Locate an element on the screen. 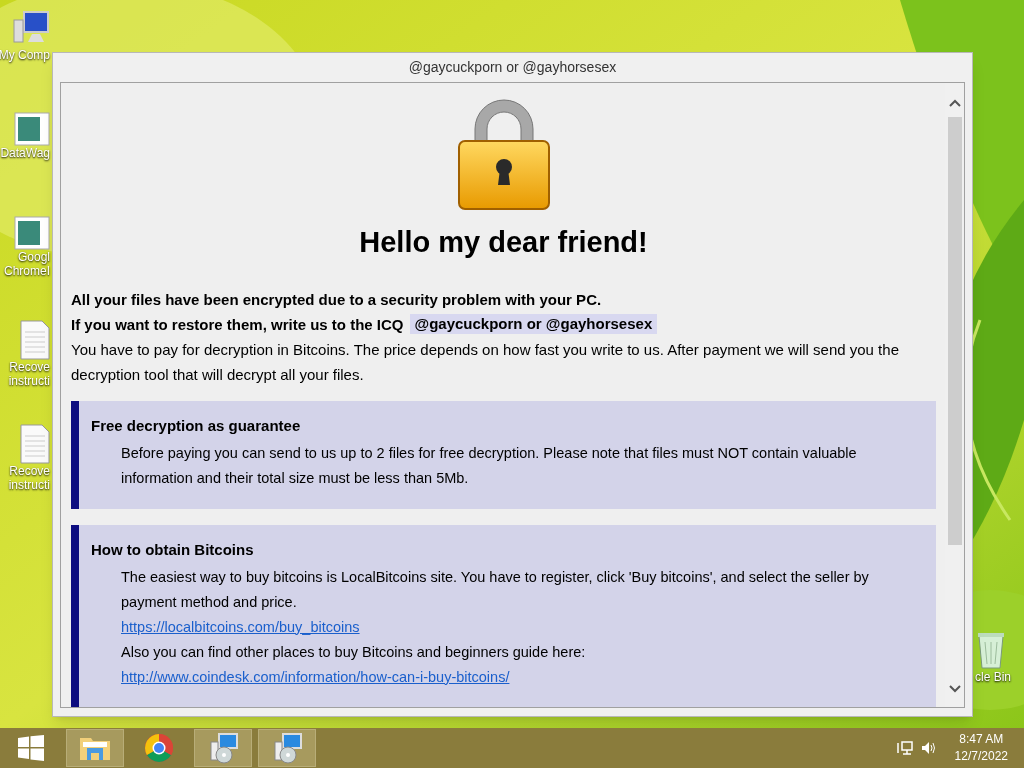 The height and width of the screenshot is (768, 1024). paragraph: The easiest way to buy bitcoins is LocalBitcoins site. You have to register, click 'Buy bitcoins', and select the seller by payment method and price. is located at coordinates (495, 589).